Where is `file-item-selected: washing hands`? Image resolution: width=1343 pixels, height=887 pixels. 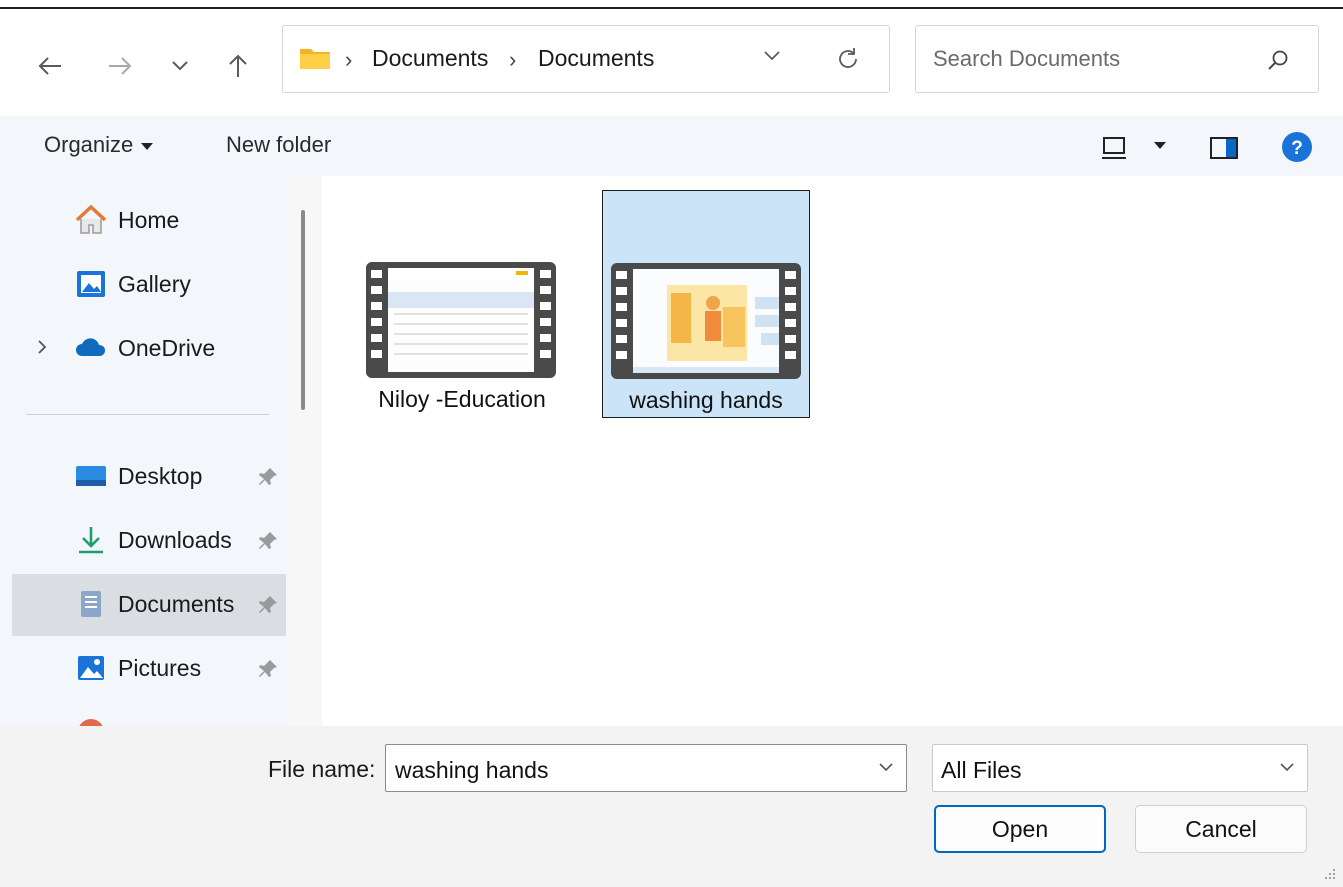 file-item-selected: washing hands is located at coordinates (706, 304).